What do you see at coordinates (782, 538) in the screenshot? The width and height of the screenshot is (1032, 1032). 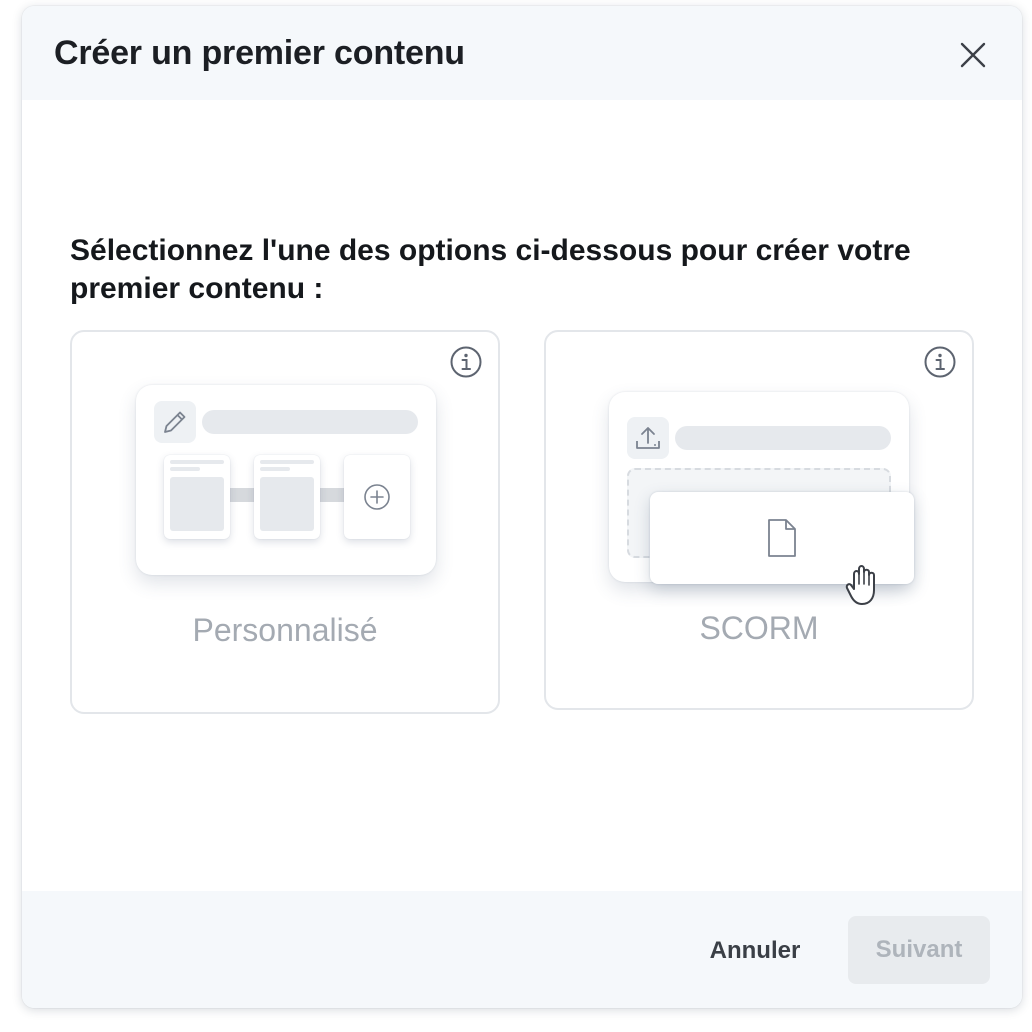 I see `file-icon` at bounding box center [782, 538].